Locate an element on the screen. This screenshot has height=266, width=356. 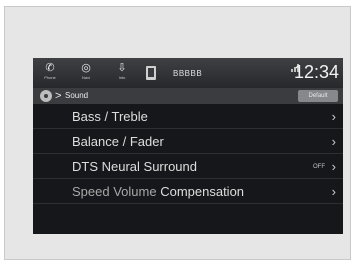
back-button-icon is located at coordinates (46, 96).